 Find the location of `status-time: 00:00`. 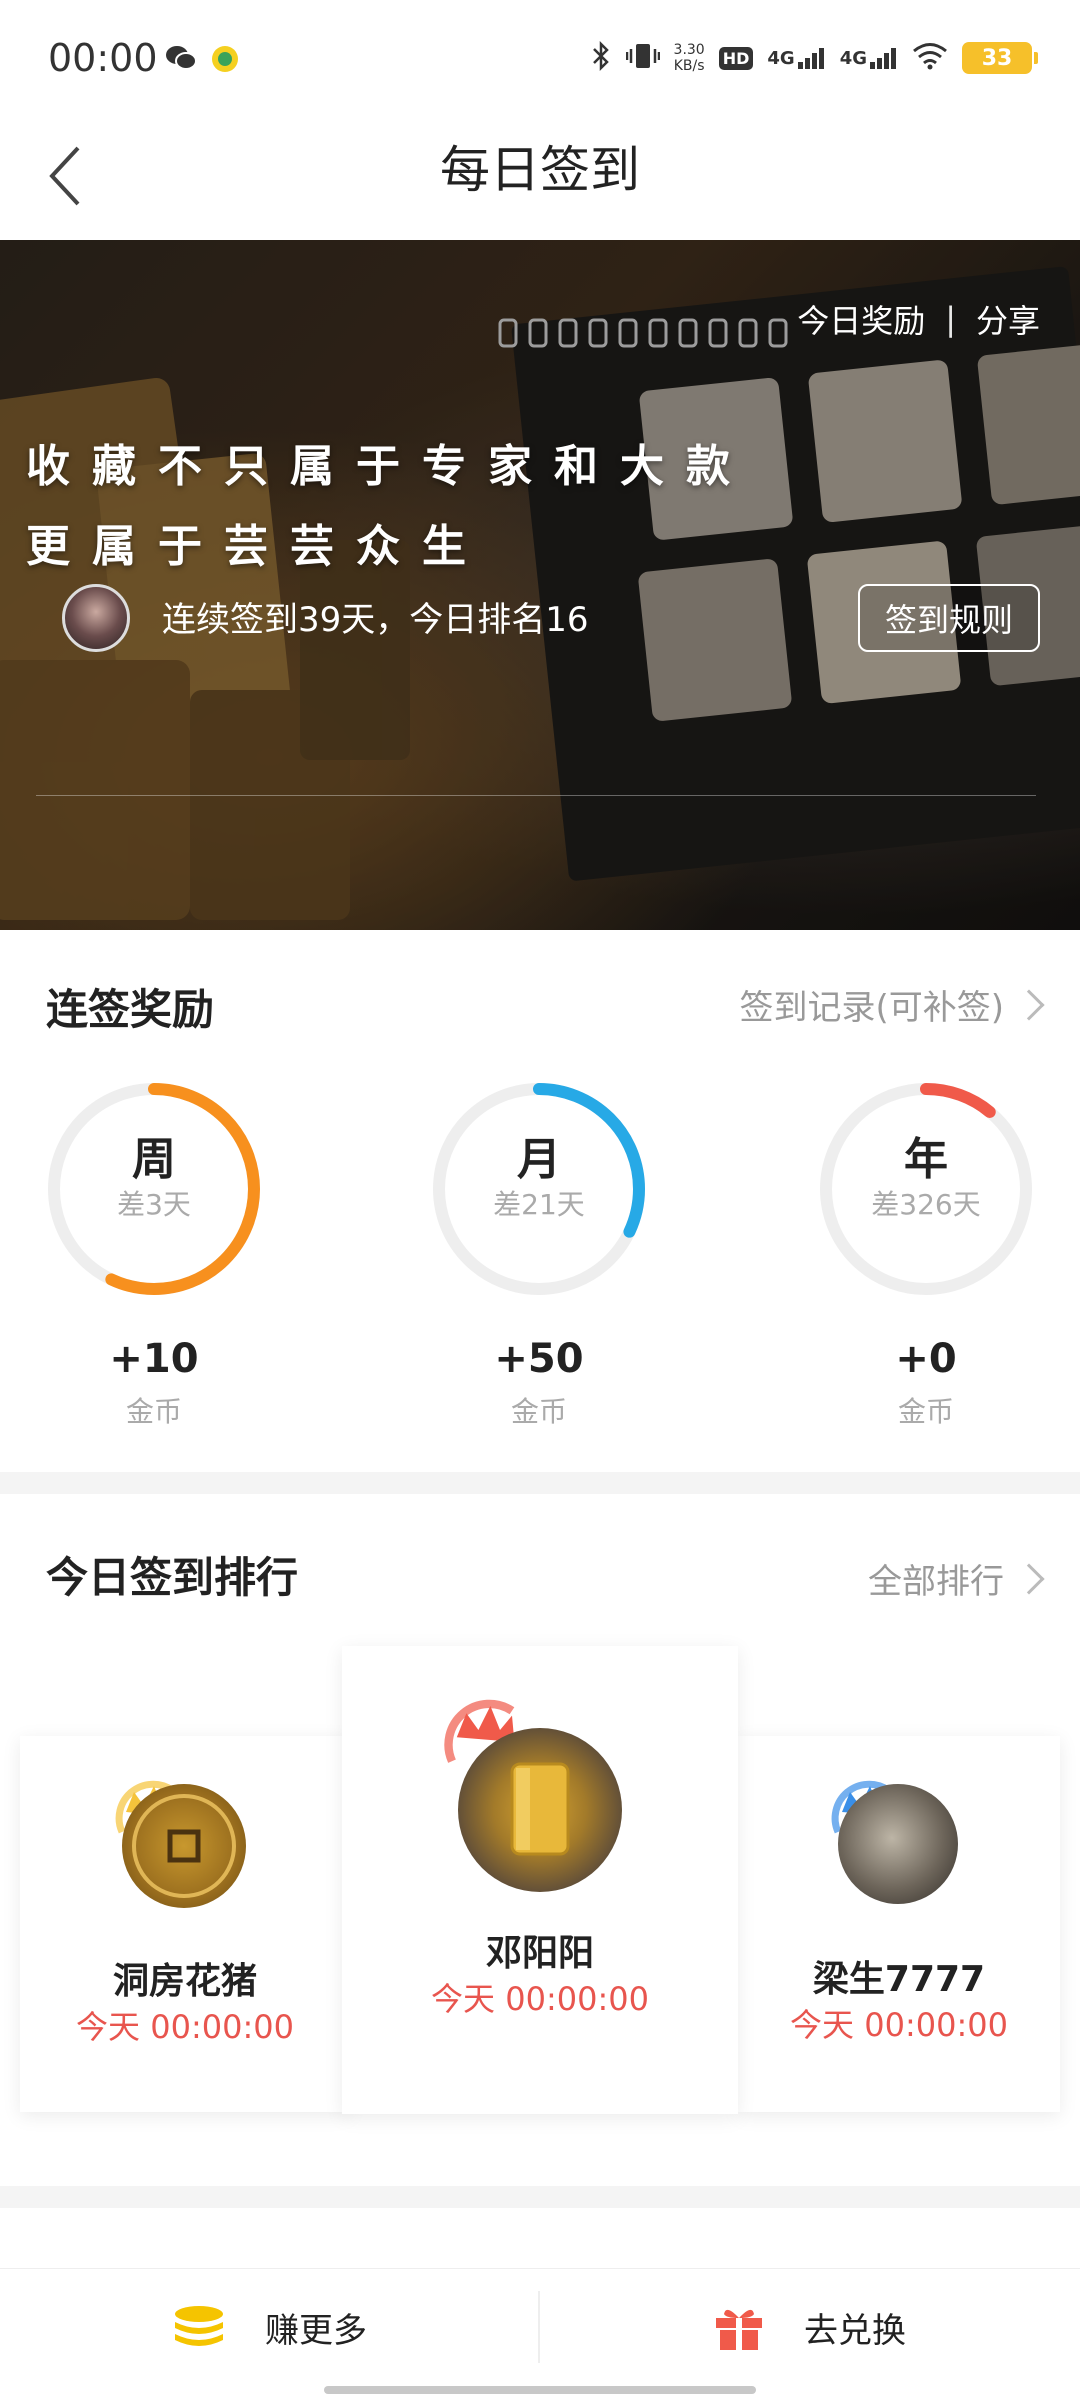

status-time: 00:00 is located at coordinates (103, 58).